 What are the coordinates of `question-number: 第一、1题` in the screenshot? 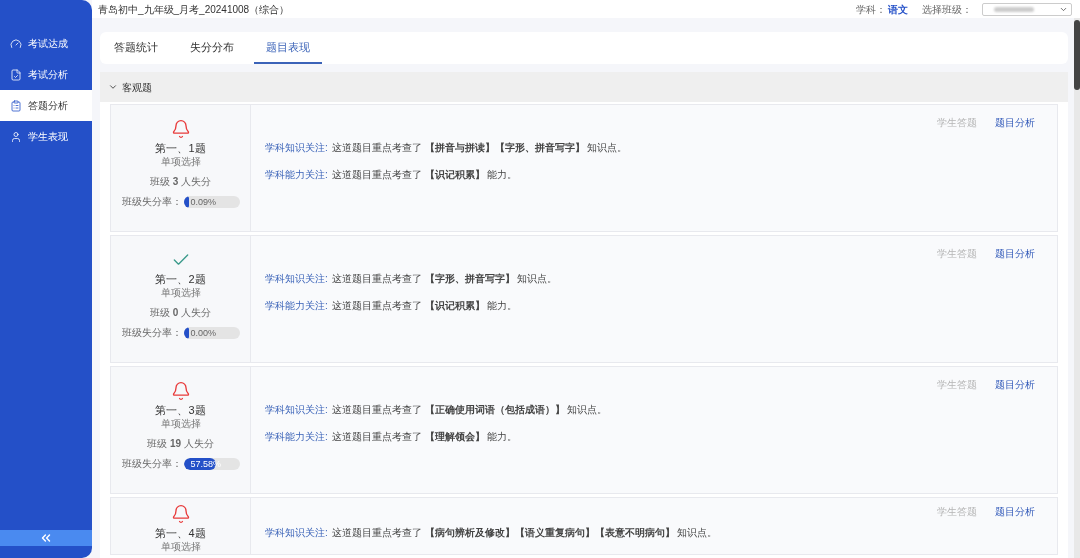 It's located at (180, 148).